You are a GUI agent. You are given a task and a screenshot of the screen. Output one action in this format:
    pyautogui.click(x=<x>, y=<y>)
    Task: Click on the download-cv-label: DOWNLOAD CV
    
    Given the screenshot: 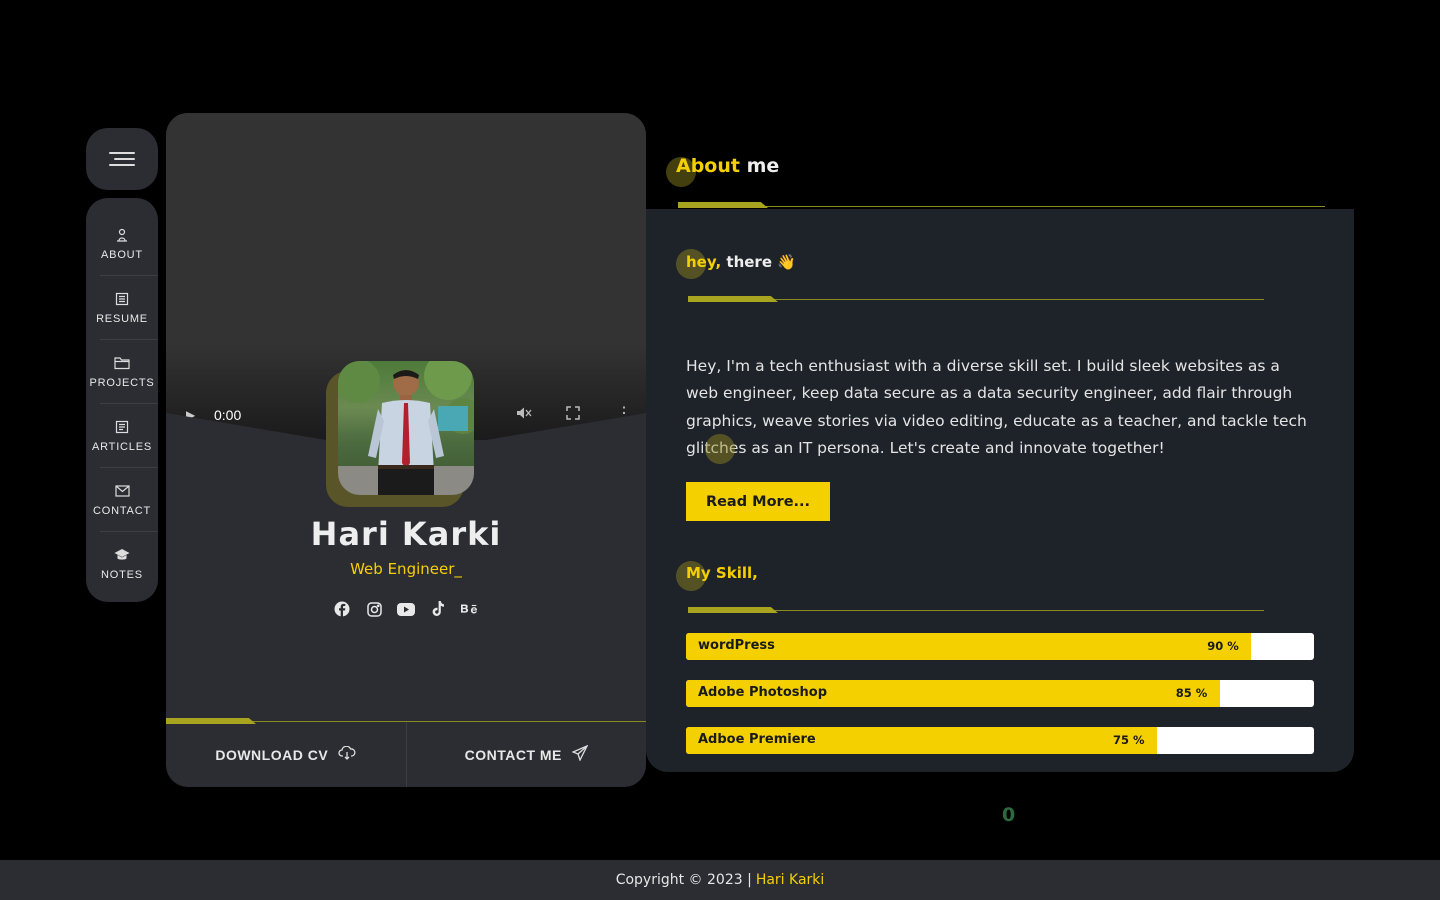 What is the action you would take?
    pyautogui.click(x=272, y=754)
    